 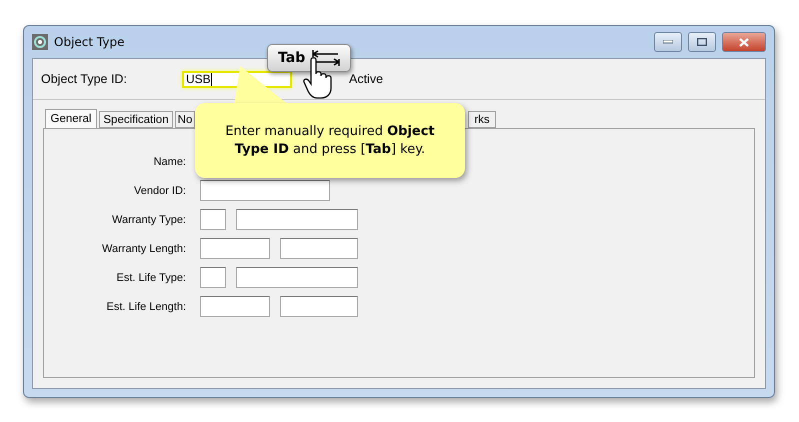 I want to click on tab: General, so click(x=71, y=118).